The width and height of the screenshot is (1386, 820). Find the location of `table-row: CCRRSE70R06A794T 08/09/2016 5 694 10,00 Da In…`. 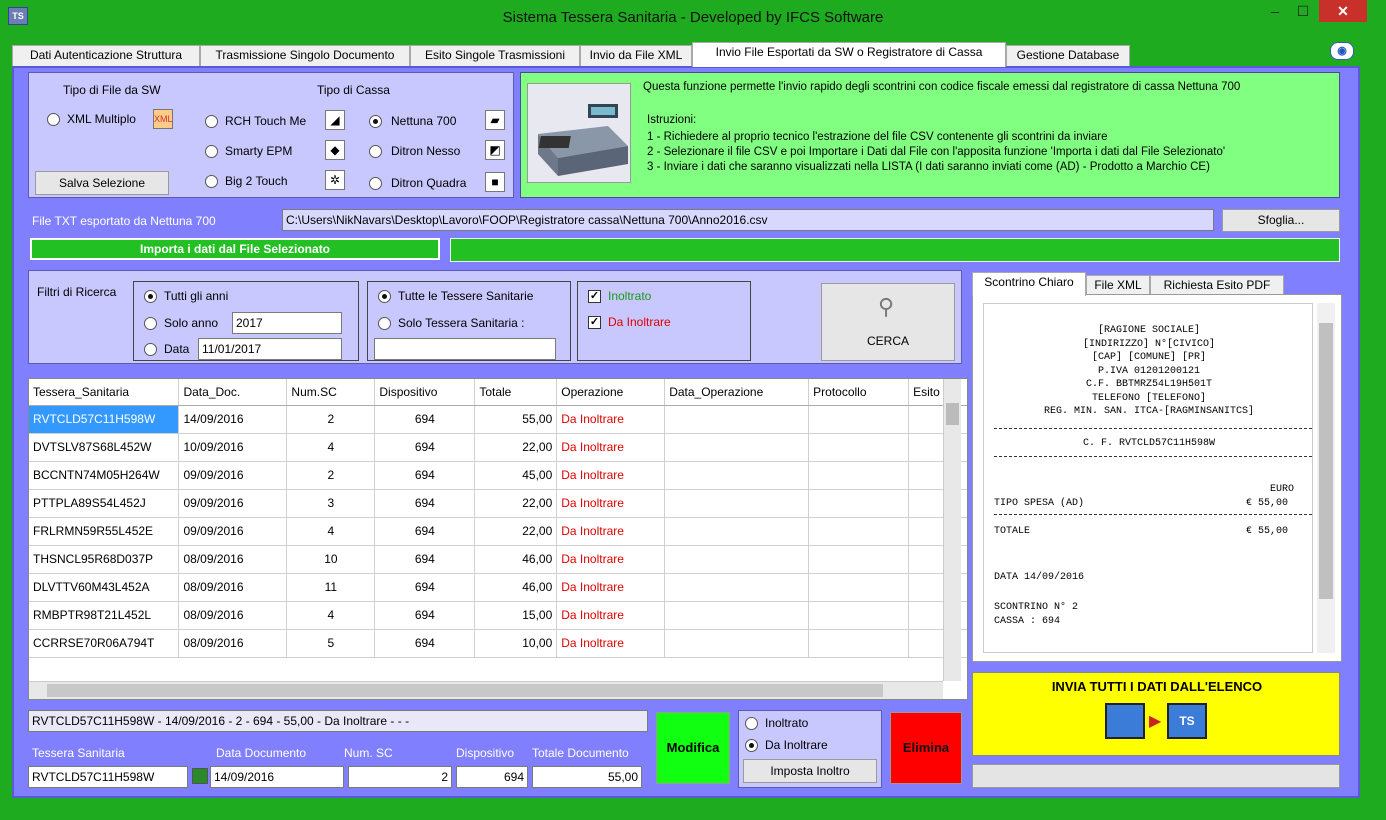

table-row: CCRRSE70R06A794T 08/09/2016 5 694 10,00 Da In… is located at coordinates (498, 643).